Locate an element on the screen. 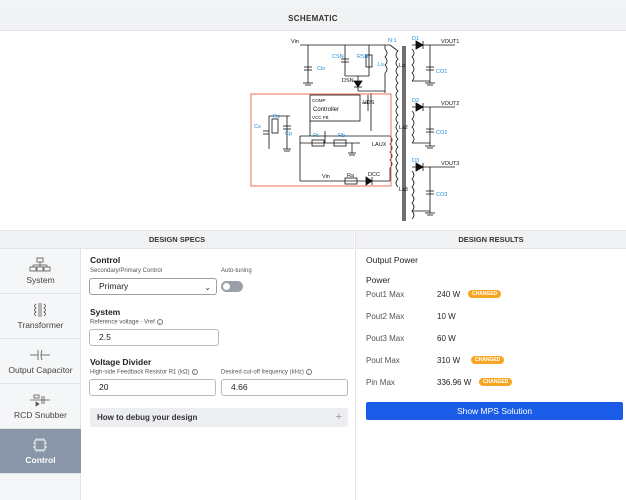 The image size is (626, 500). label-vds: VDS is located at coordinates (369, 103).